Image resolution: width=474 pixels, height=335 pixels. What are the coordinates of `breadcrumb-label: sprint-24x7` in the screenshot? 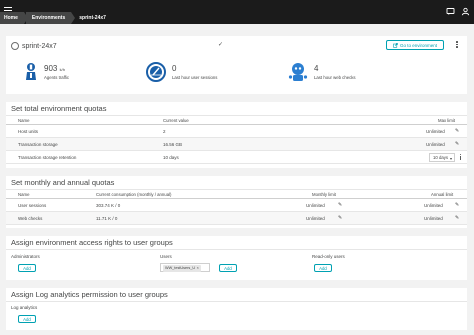 It's located at (92, 18).